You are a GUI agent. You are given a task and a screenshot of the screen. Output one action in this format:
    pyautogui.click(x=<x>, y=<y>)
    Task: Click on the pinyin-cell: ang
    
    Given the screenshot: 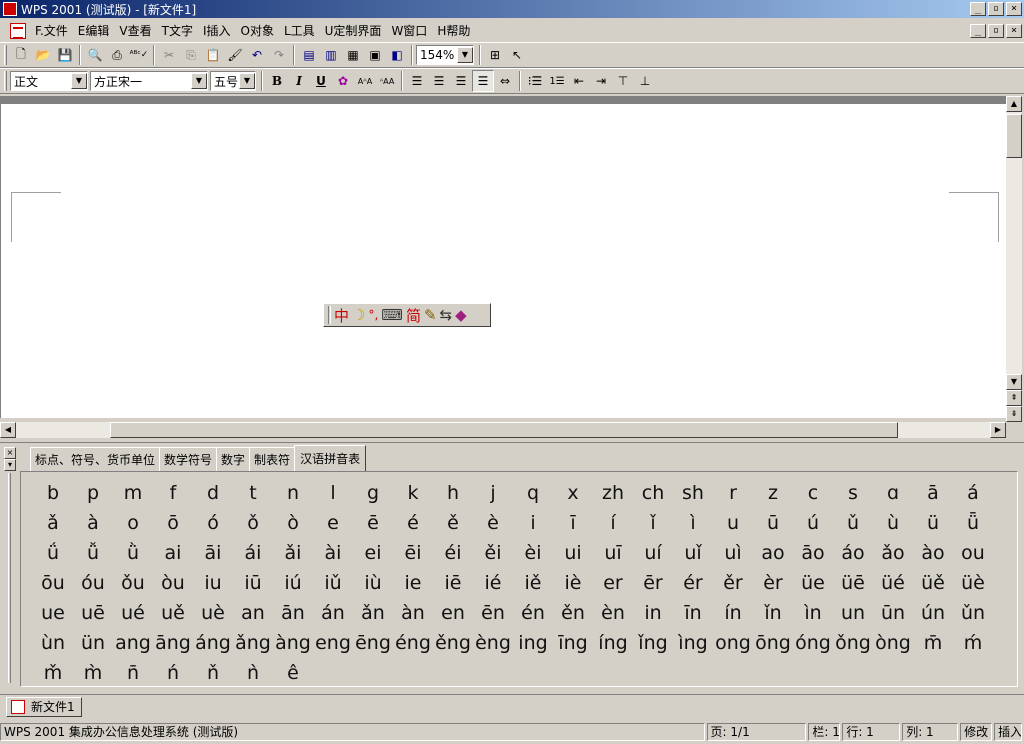 What is the action you would take?
    pyautogui.click(x=133, y=643)
    